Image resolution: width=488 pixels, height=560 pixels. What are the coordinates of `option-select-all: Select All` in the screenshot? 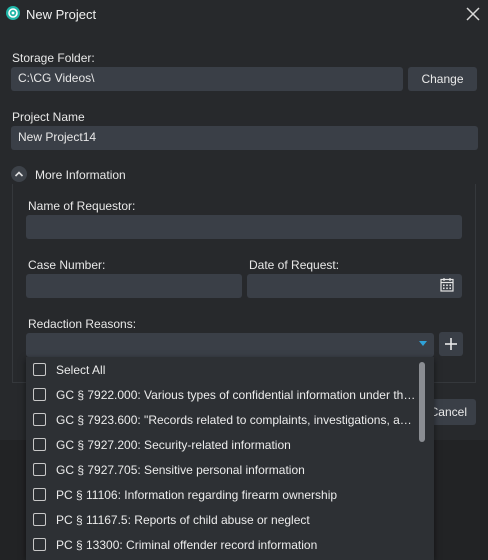 It's located at (224, 370).